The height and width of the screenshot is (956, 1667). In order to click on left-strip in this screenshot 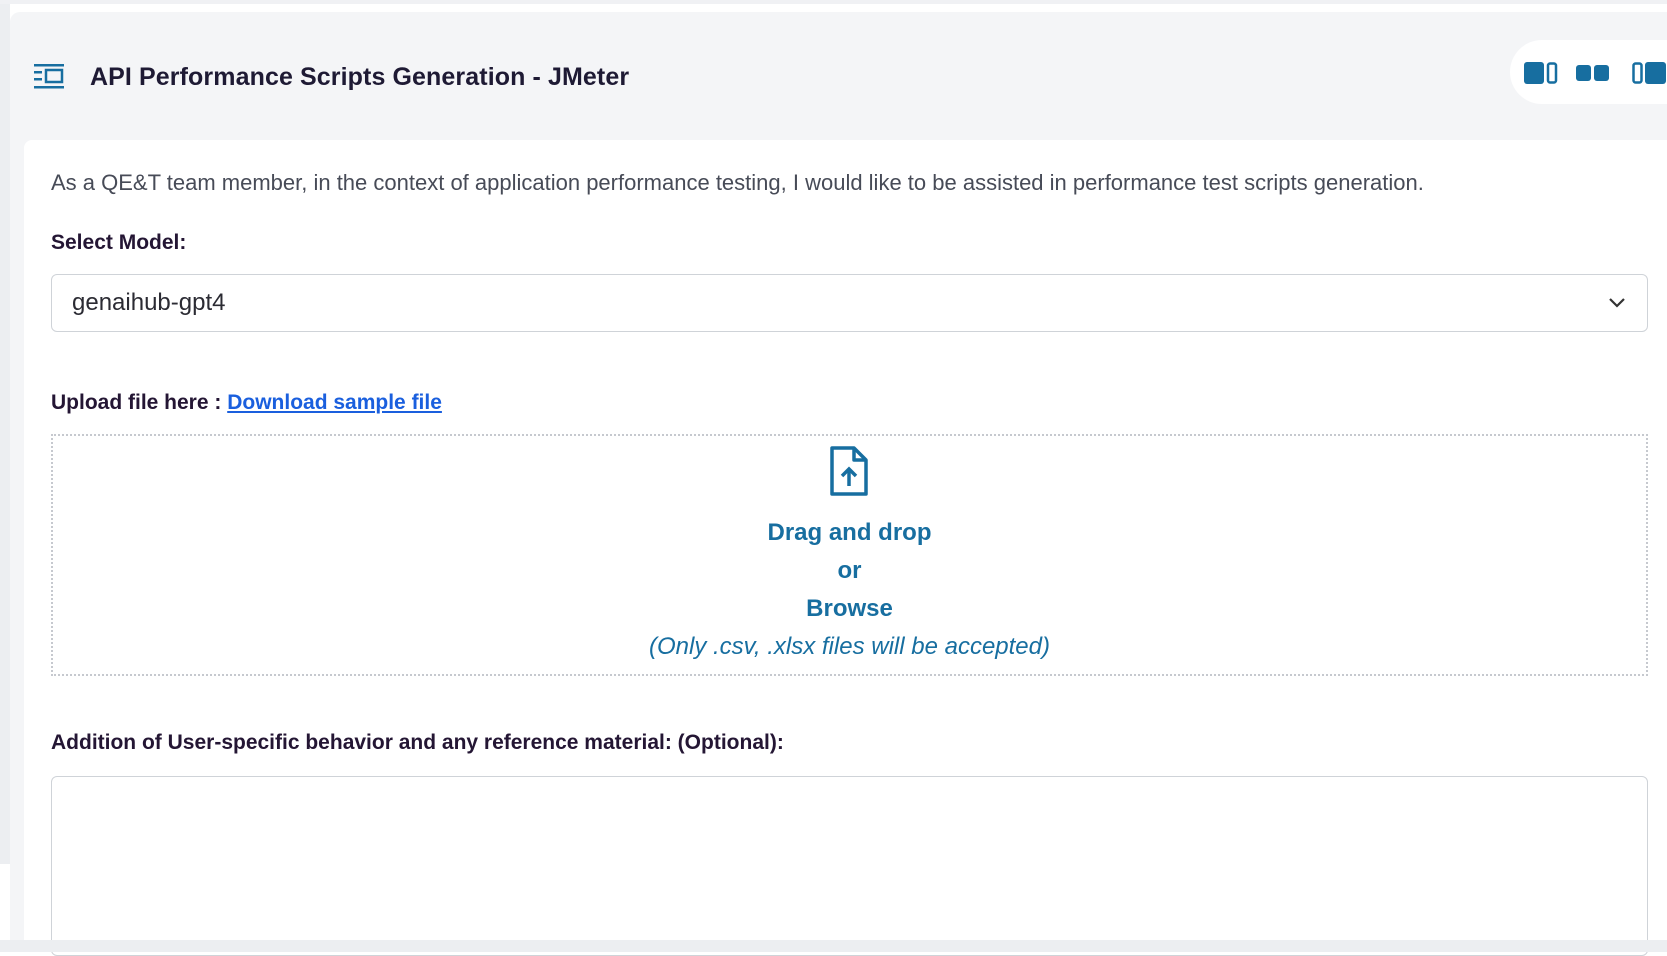, I will do `click(5, 434)`.